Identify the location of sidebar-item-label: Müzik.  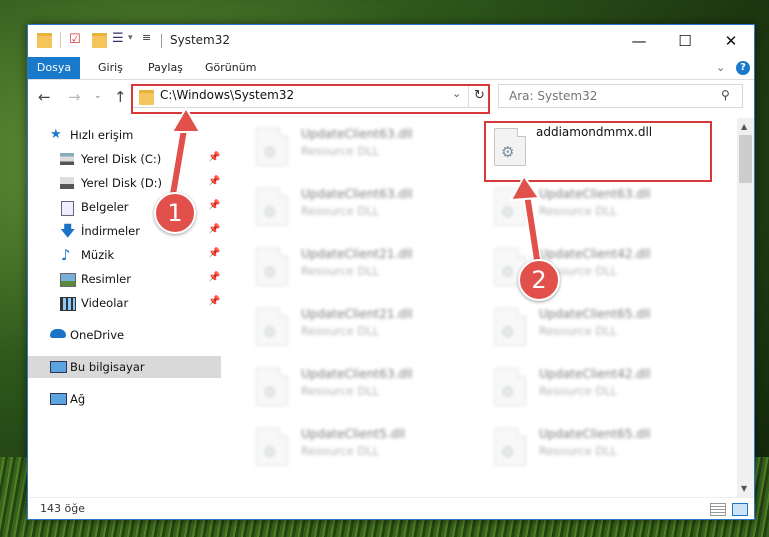
(98, 255).